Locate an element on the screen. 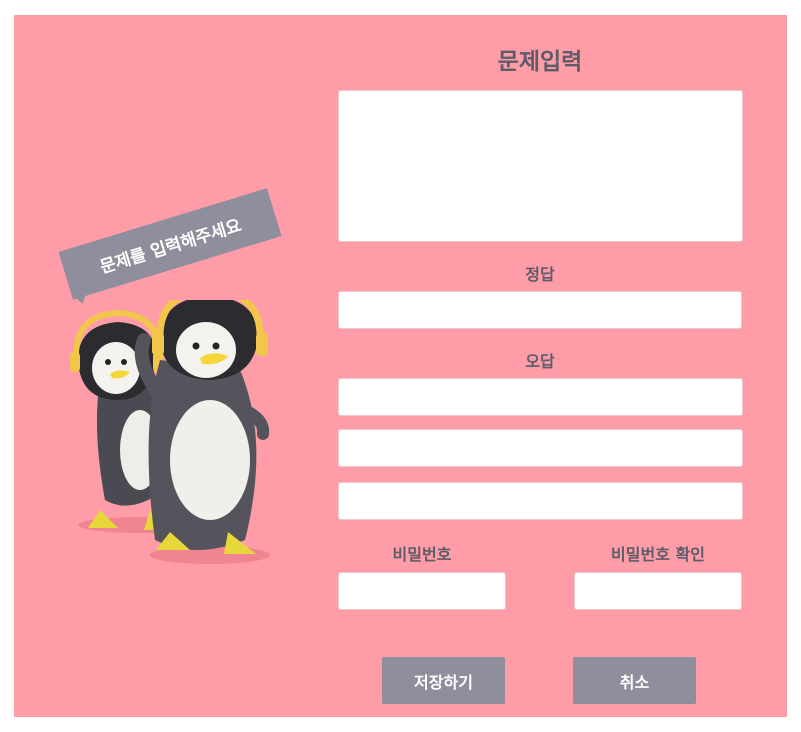 The height and width of the screenshot is (732, 801). penguin-large is located at coordinates (202, 427).